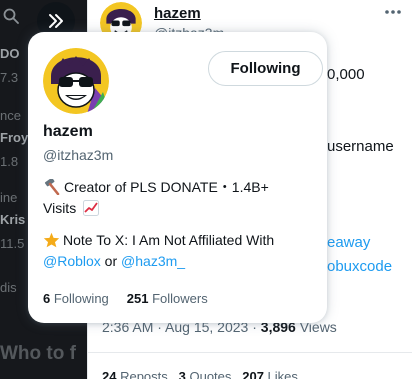 Image resolution: width=412 pixels, height=379 pixels. I want to click on likes-count: 207, so click(253, 374).